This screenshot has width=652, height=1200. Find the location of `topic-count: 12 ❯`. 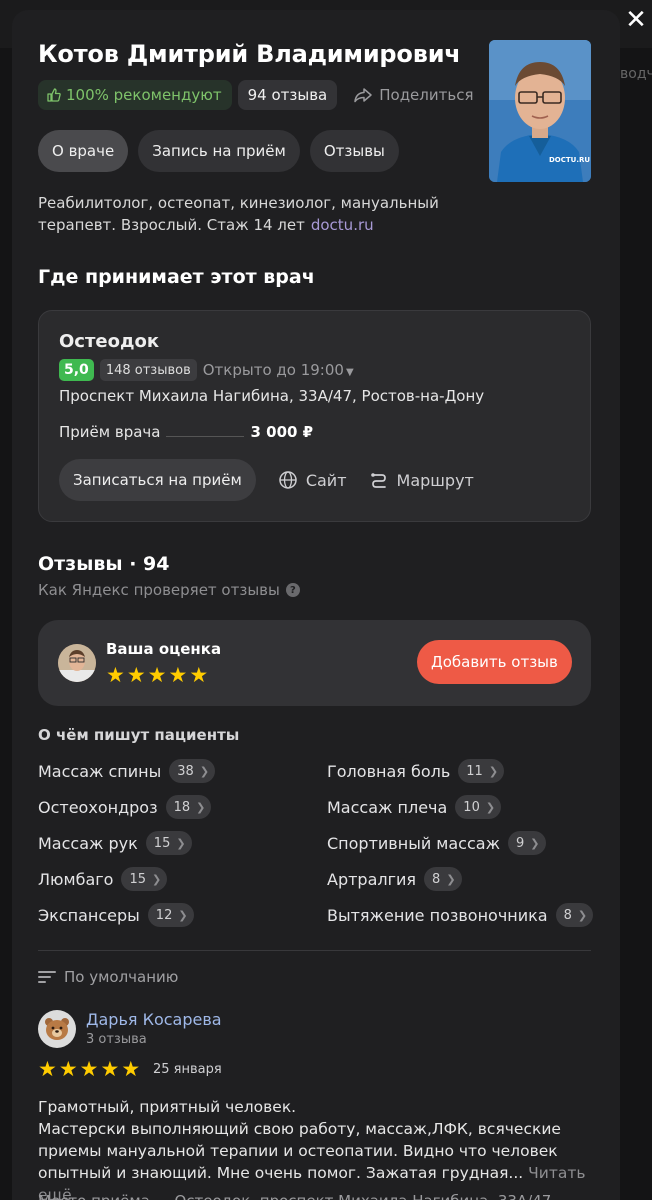

topic-count: 12 ❯ is located at coordinates (170, 915).